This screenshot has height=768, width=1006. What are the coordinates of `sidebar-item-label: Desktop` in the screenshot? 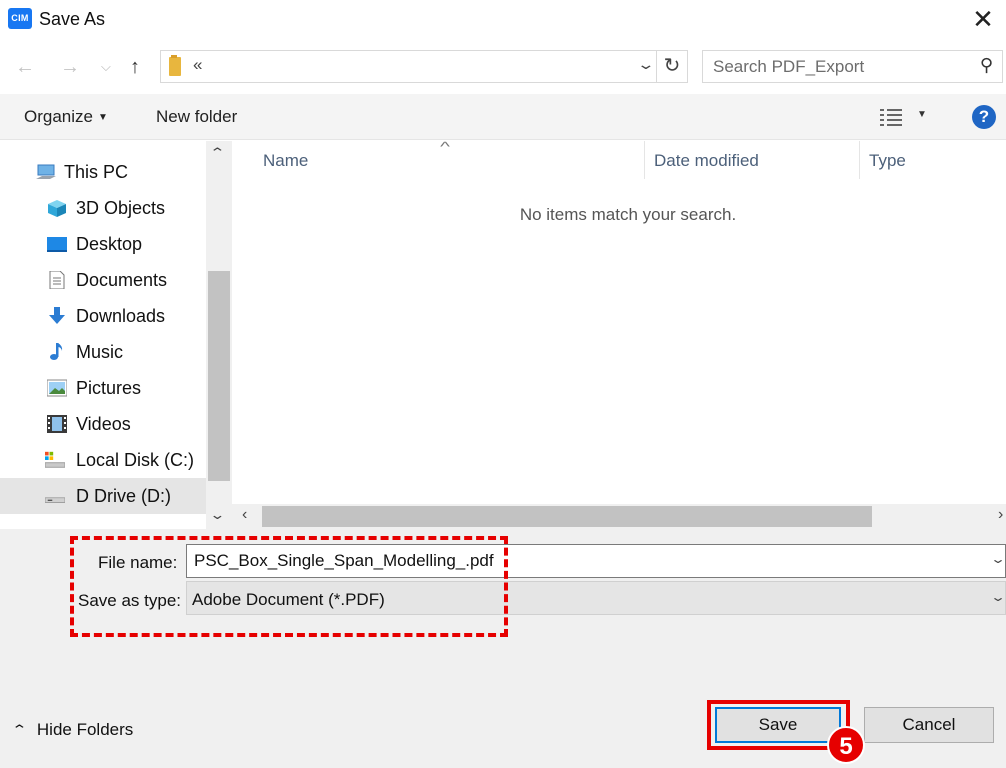 It's located at (109, 244).